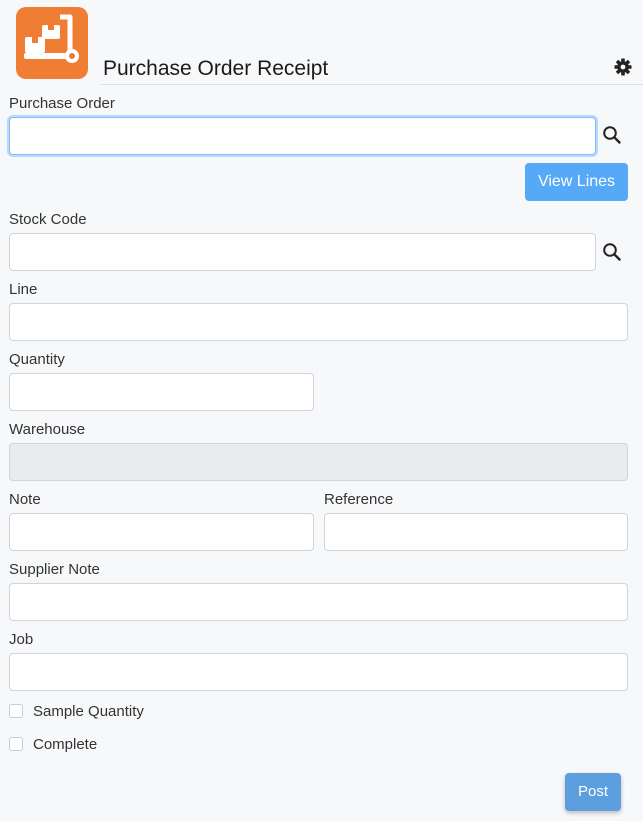  What do you see at coordinates (318, 322) in the screenshot?
I see `line-input` at bounding box center [318, 322].